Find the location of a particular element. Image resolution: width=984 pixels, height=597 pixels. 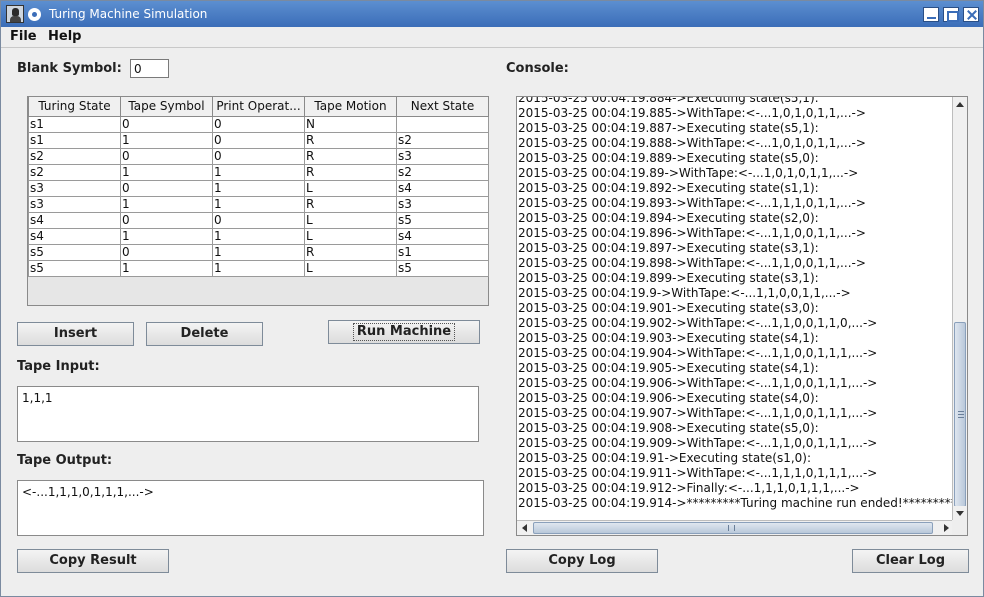

horizontal-scrollbar is located at coordinates (735, 527).